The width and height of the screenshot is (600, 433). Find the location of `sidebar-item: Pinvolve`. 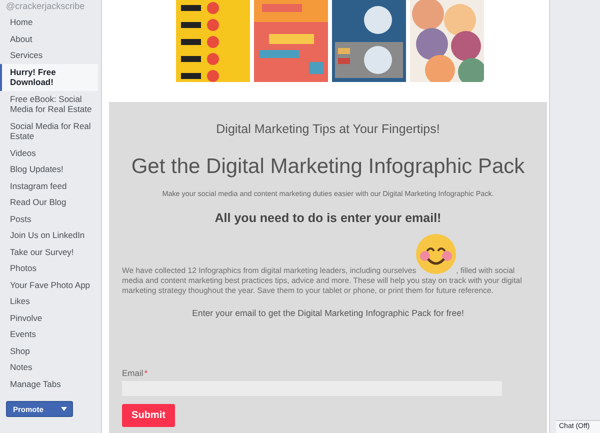

sidebar-item: Pinvolve is located at coordinates (49, 318).